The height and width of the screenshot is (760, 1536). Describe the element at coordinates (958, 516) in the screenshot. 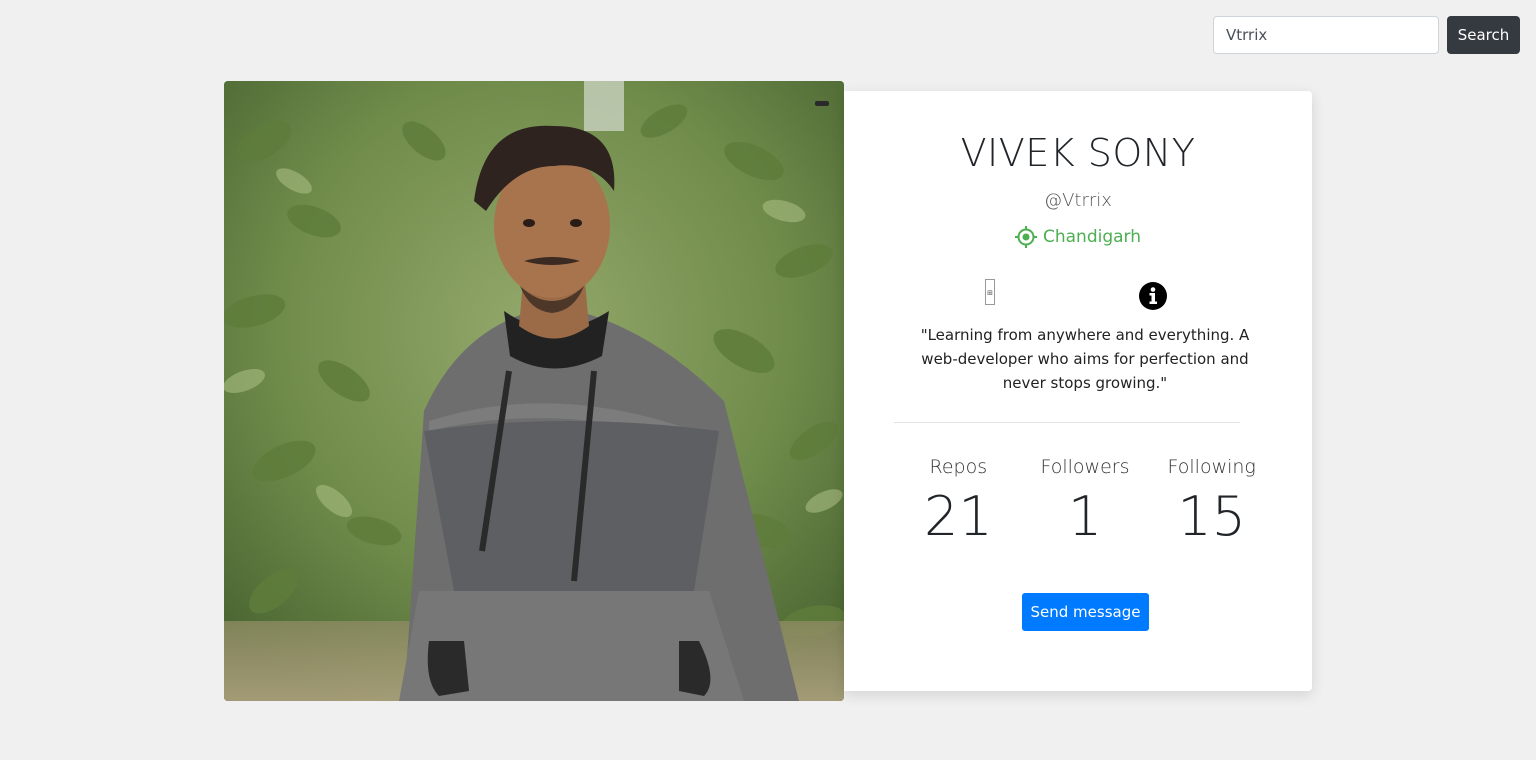

I see `stat-value: 21` at that location.